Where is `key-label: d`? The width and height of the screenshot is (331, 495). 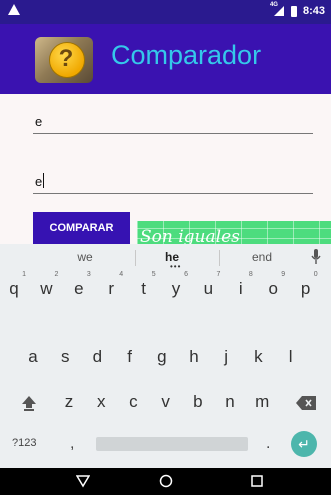 key-label: d is located at coordinates (97, 356).